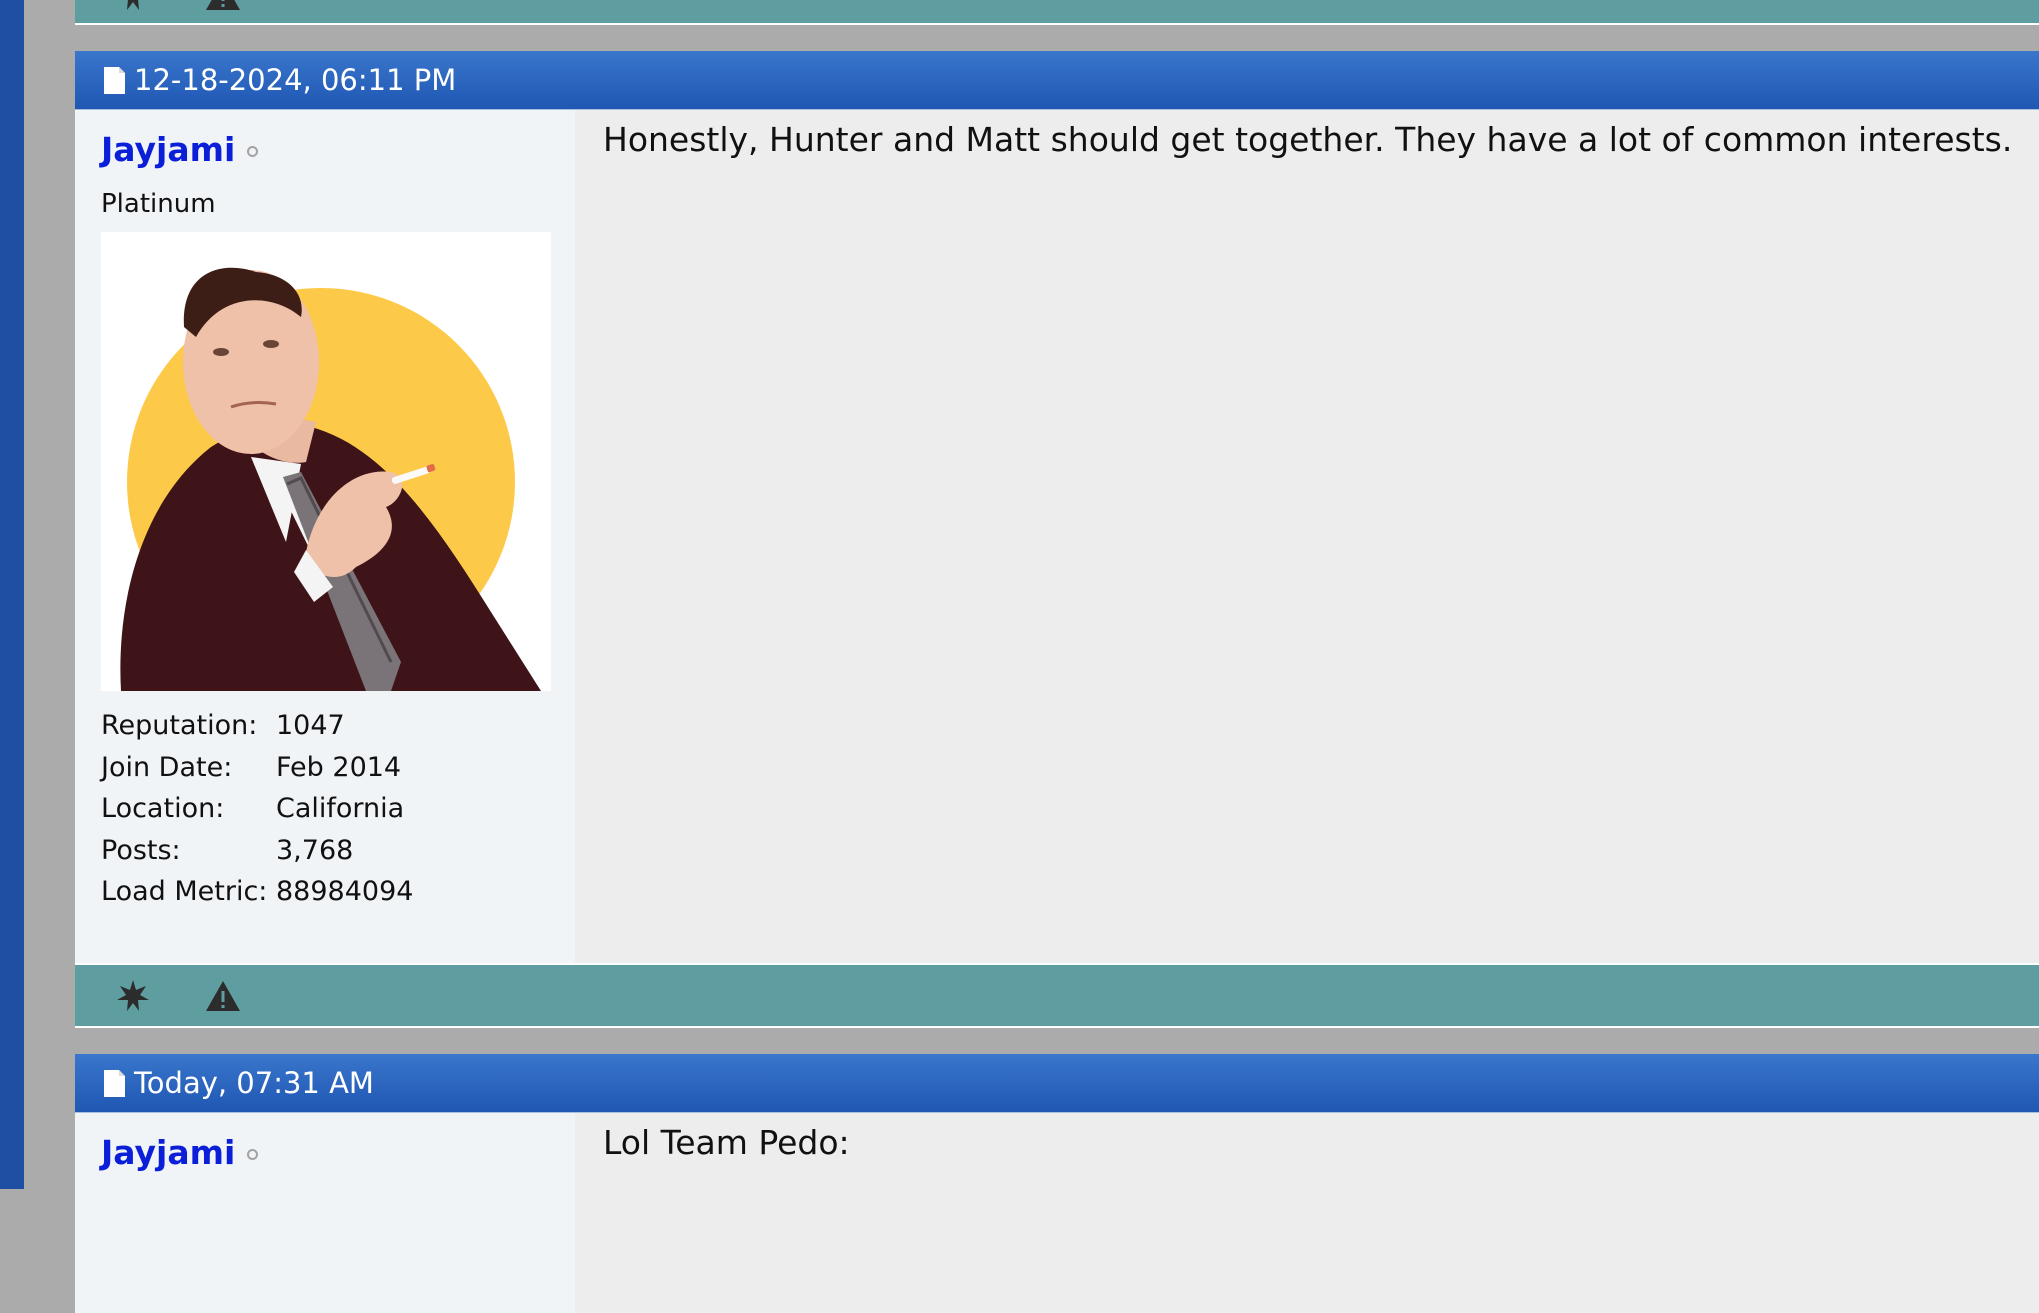 The width and height of the screenshot is (2039, 1313). What do you see at coordinates (1057, 12) in the screenshot?
I see `post-footer-previous` at bounding box center [1057, 12].